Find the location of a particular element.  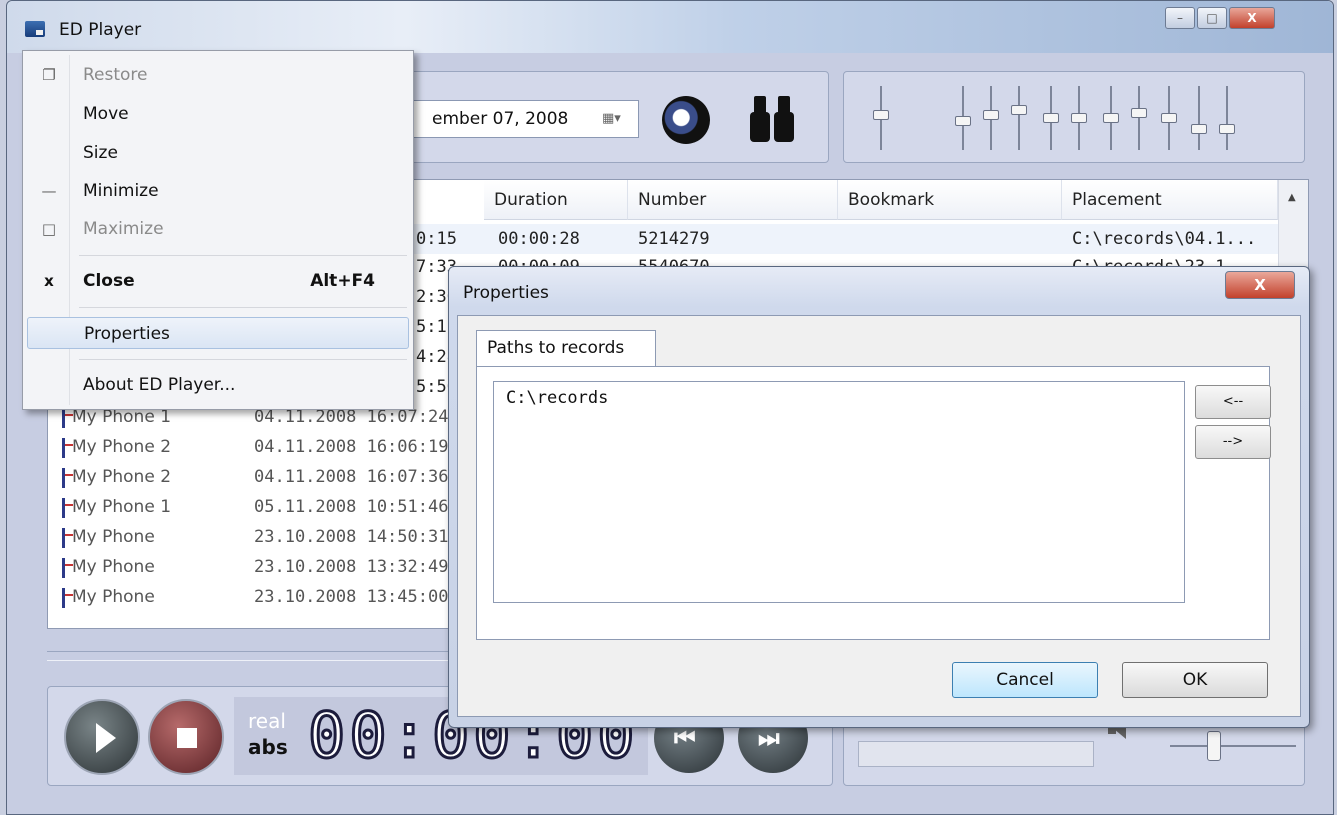

menu-item-close: x Close Alt+F4 is located at coordinates (218, 281).